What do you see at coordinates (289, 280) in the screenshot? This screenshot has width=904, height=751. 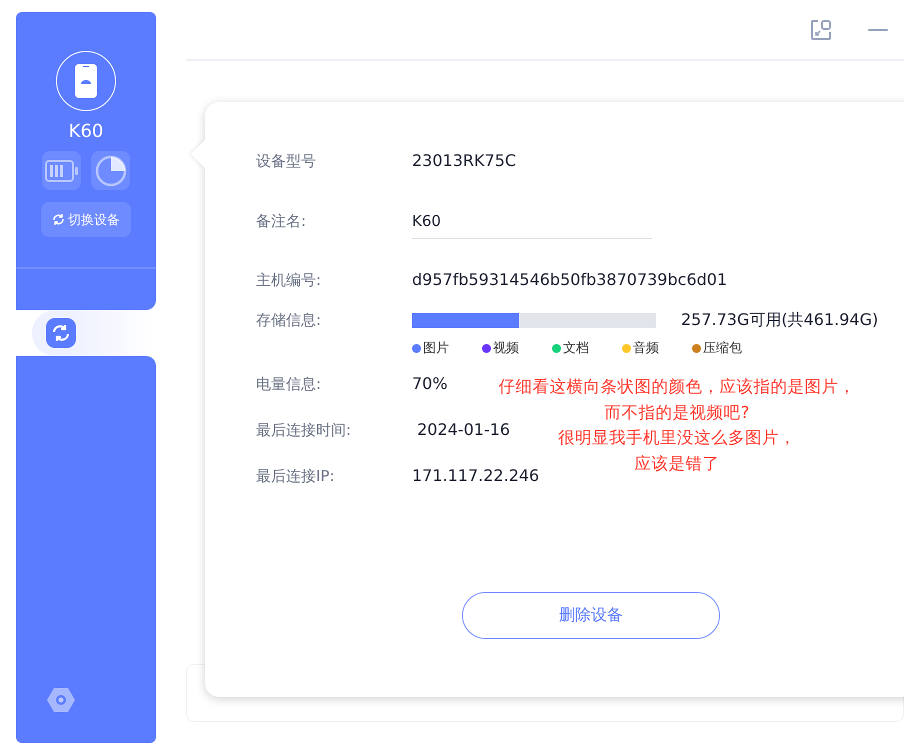 I see `info-label: 主机编号:` at bounding box center [289, 280].